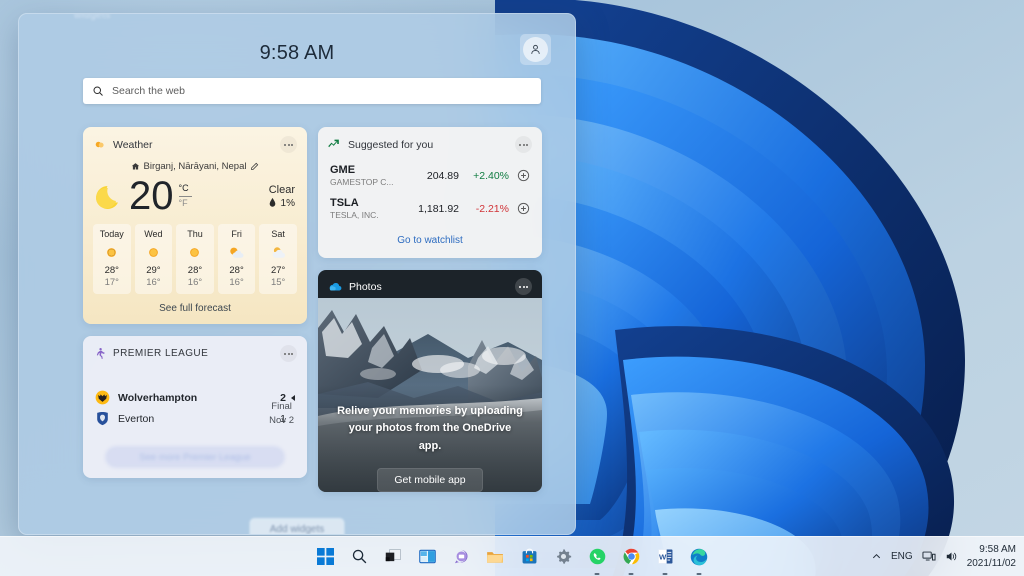  I want to click on forecast-day-name: Sat, so click(278, 234).